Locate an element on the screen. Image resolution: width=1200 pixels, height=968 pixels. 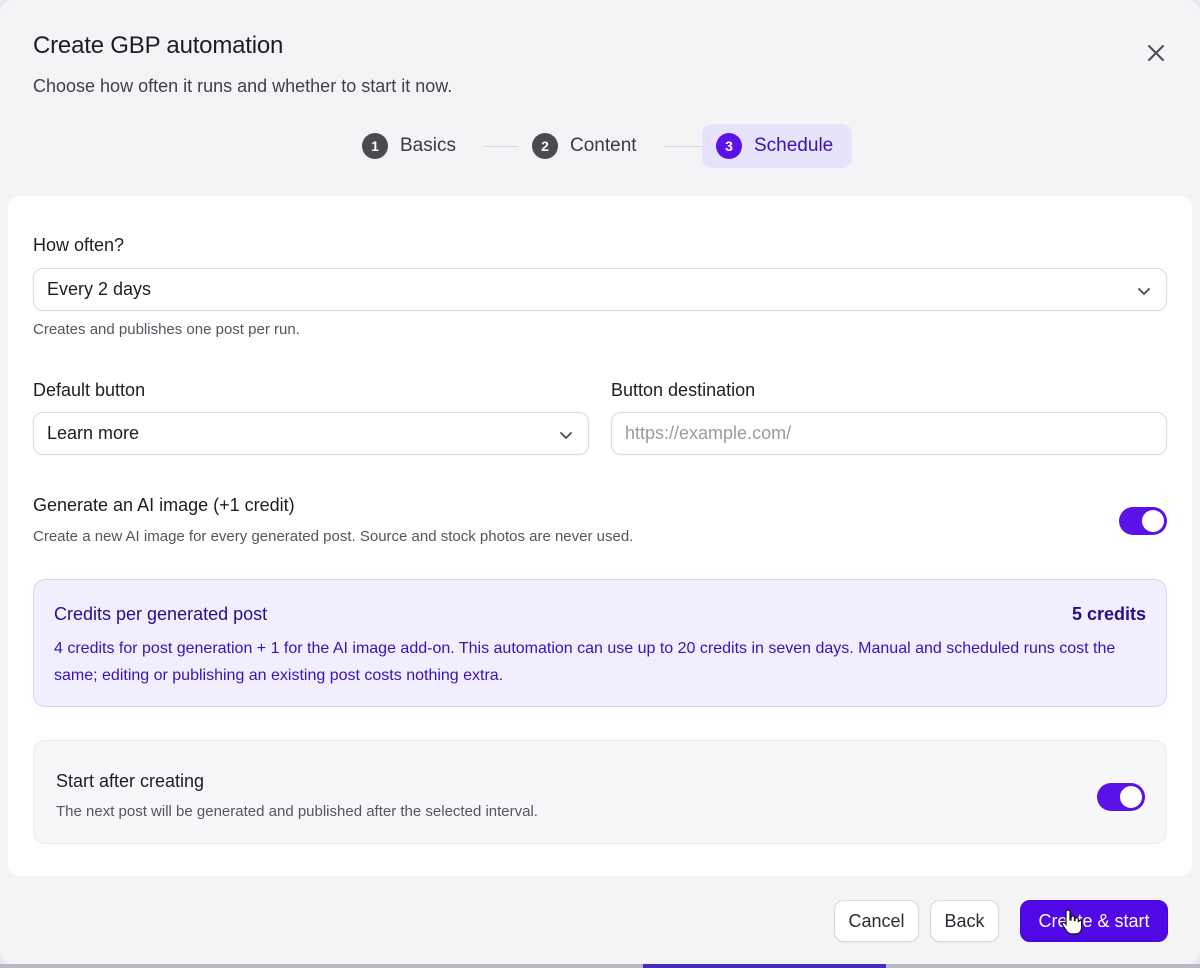
cancel-button: Cancel is located at coordinates (876, 921).